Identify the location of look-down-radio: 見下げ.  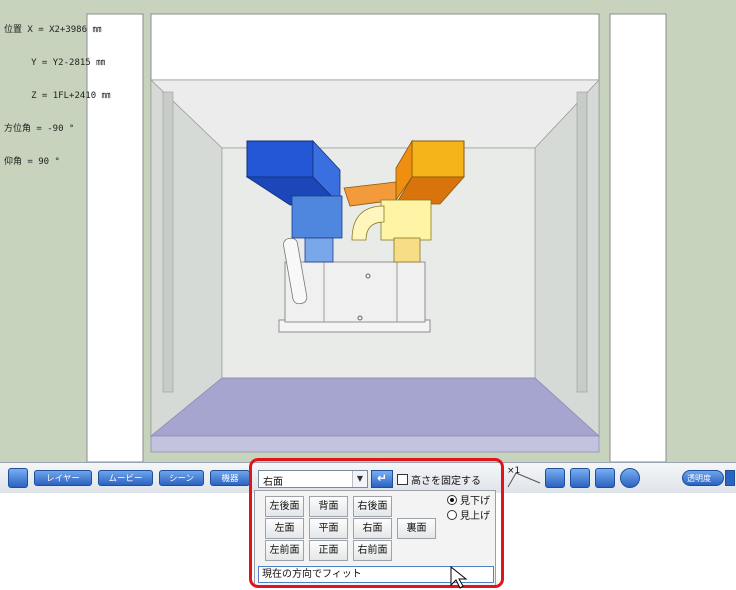
(468, 499).